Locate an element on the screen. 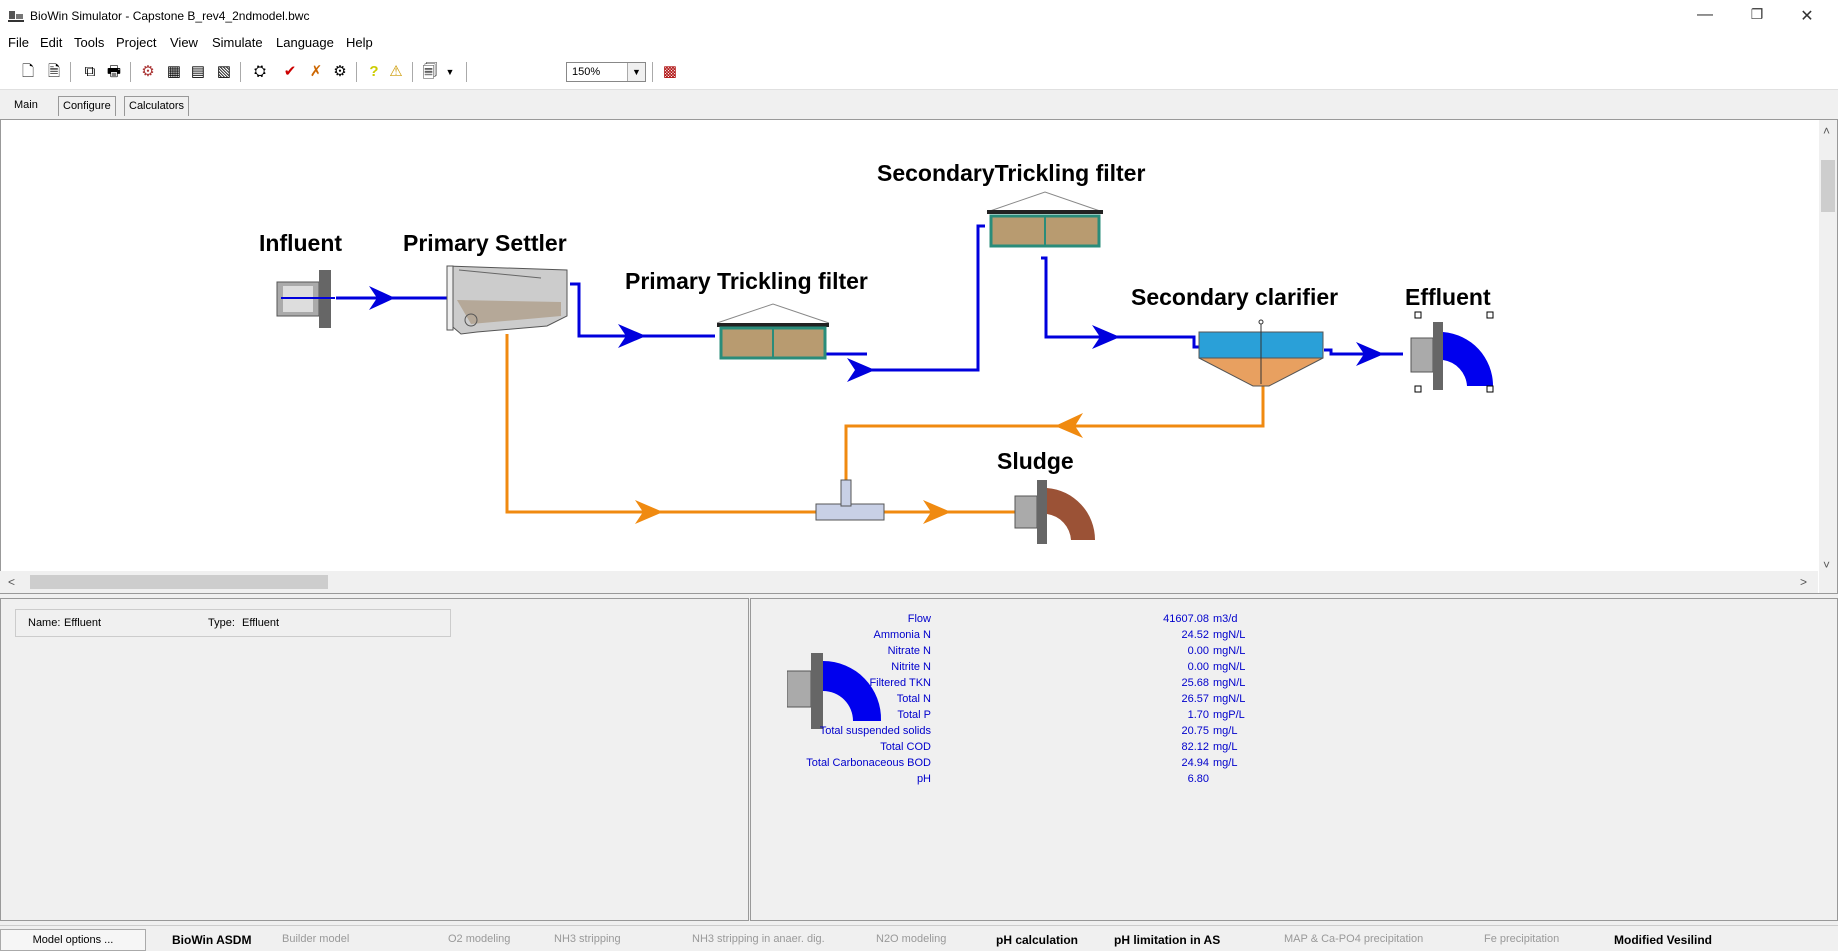 This screenshot has width=1838, height=951. valve-icon: ⛭ is located at coordinates (260, 72).